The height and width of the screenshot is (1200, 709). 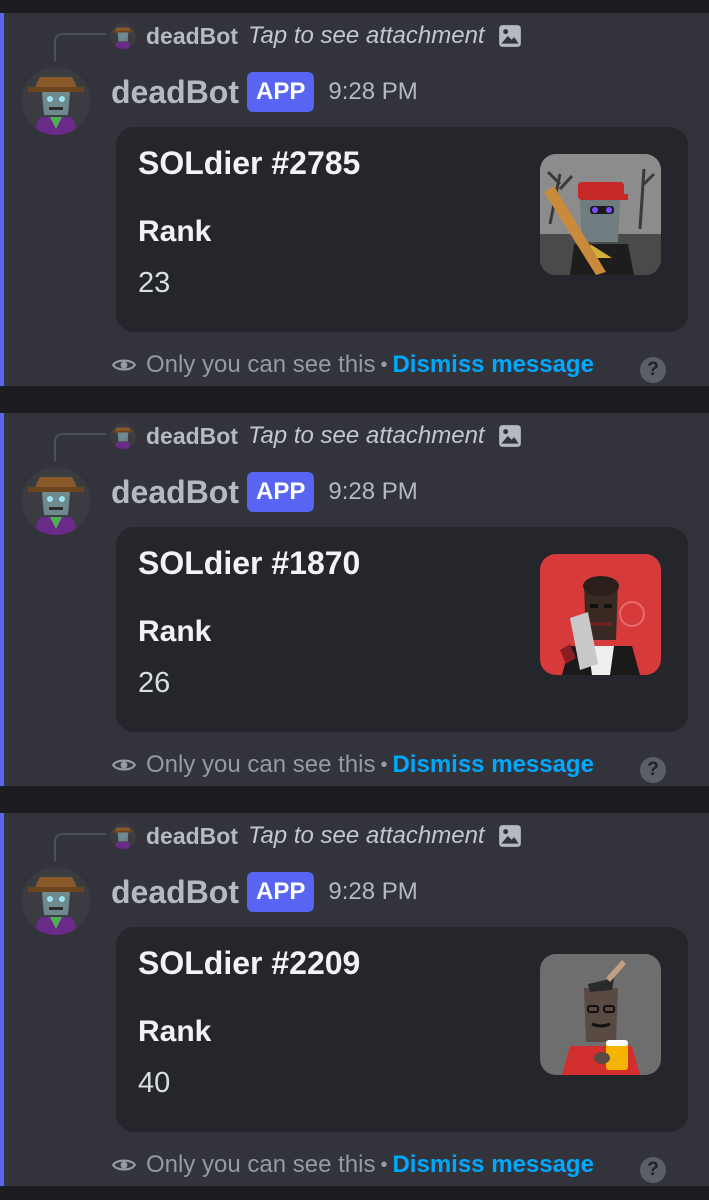 What do you see at coordinates (402, 1029) in the screenshot?
I see `embed-card: SOLdier #2209 Rank 40` at bounding box center [402, 1029].